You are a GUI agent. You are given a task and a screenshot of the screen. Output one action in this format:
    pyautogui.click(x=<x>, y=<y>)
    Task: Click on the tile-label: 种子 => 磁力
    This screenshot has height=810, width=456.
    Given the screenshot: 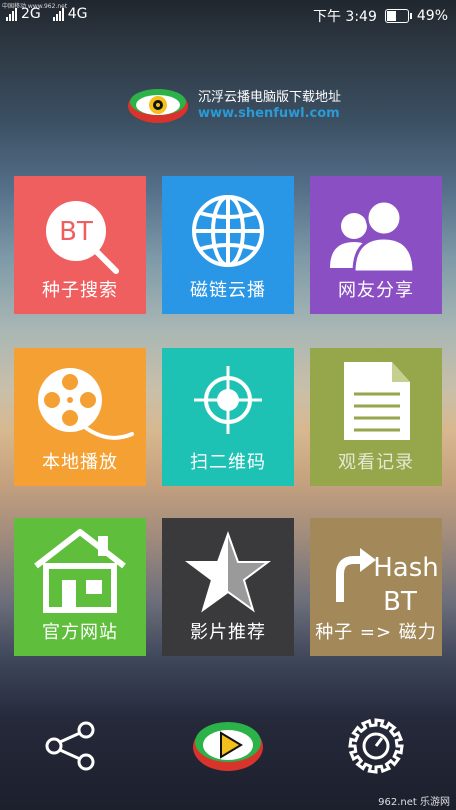 What is the action you would take?
    pyautogui.click(x=376, y=632)
    